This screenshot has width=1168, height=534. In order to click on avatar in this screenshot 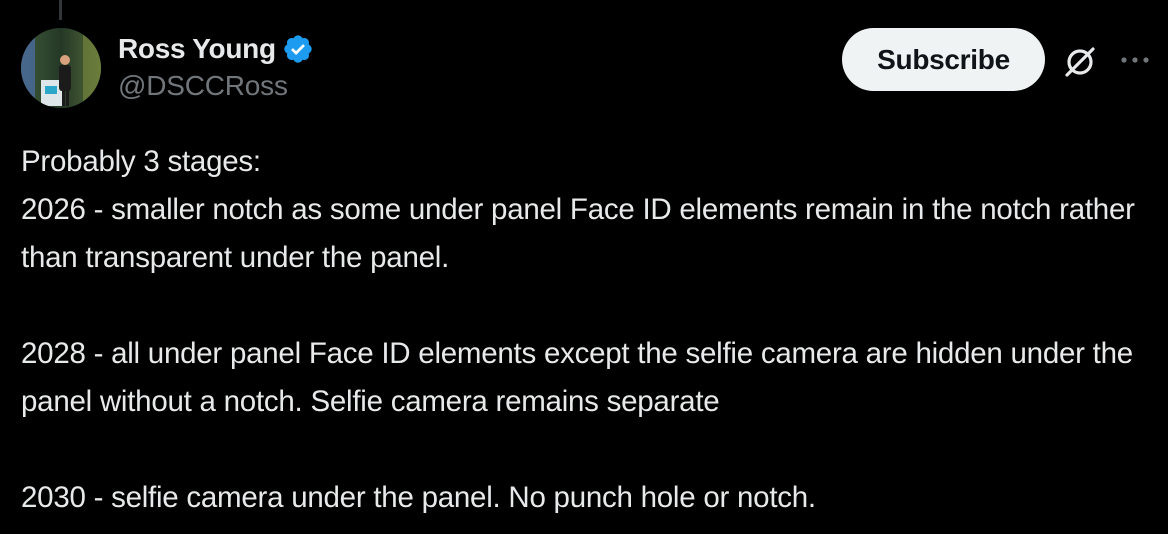, I will do `click(61, 68)`.